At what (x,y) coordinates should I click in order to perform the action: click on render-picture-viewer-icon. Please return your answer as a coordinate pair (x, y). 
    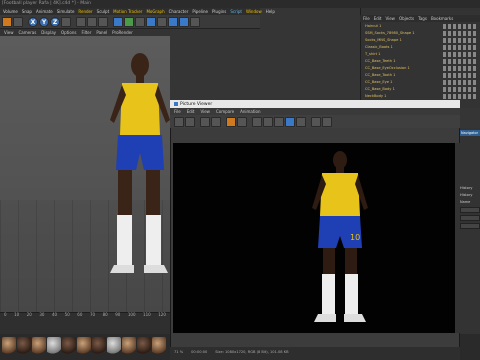
    Looking at the image, I should click on (92, 21).